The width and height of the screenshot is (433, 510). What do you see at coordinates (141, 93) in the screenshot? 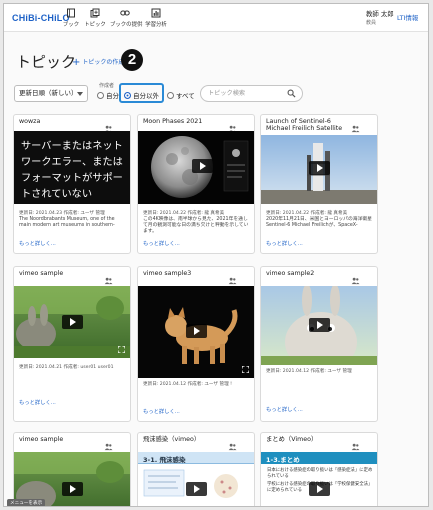
I see `annotation-highlight-box` at bounding box center [141, 93].